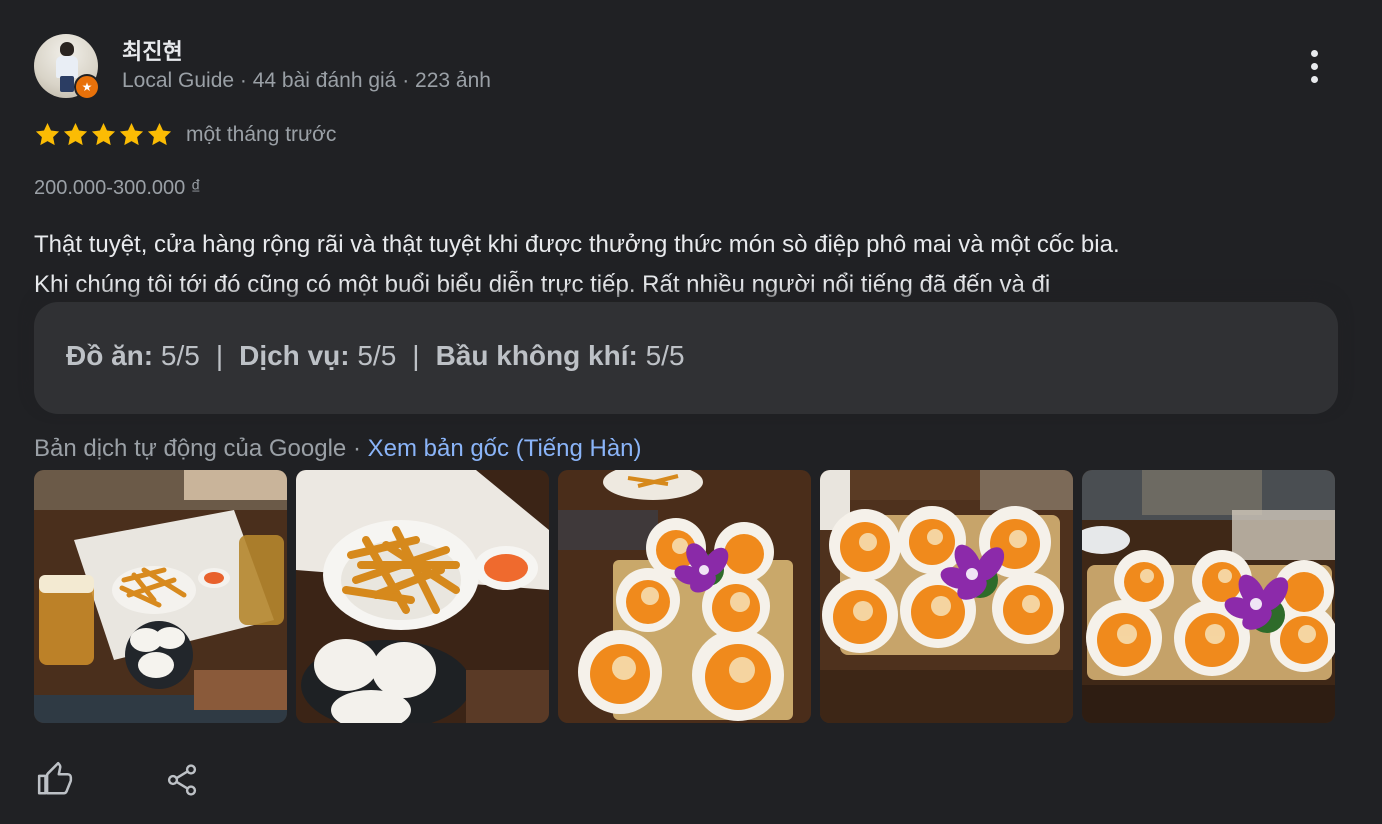 The width and height of the screenshot is (1382, 824). I want to click on more-options-button, so click(1314, 66).